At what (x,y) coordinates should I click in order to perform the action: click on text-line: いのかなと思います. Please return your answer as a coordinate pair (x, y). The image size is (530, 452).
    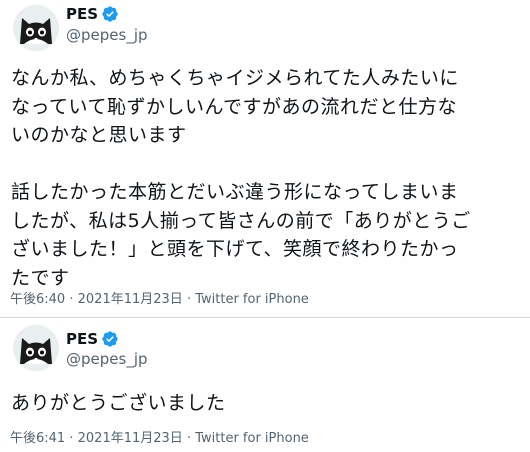
    Looking at the image, I should click on (99, 135).